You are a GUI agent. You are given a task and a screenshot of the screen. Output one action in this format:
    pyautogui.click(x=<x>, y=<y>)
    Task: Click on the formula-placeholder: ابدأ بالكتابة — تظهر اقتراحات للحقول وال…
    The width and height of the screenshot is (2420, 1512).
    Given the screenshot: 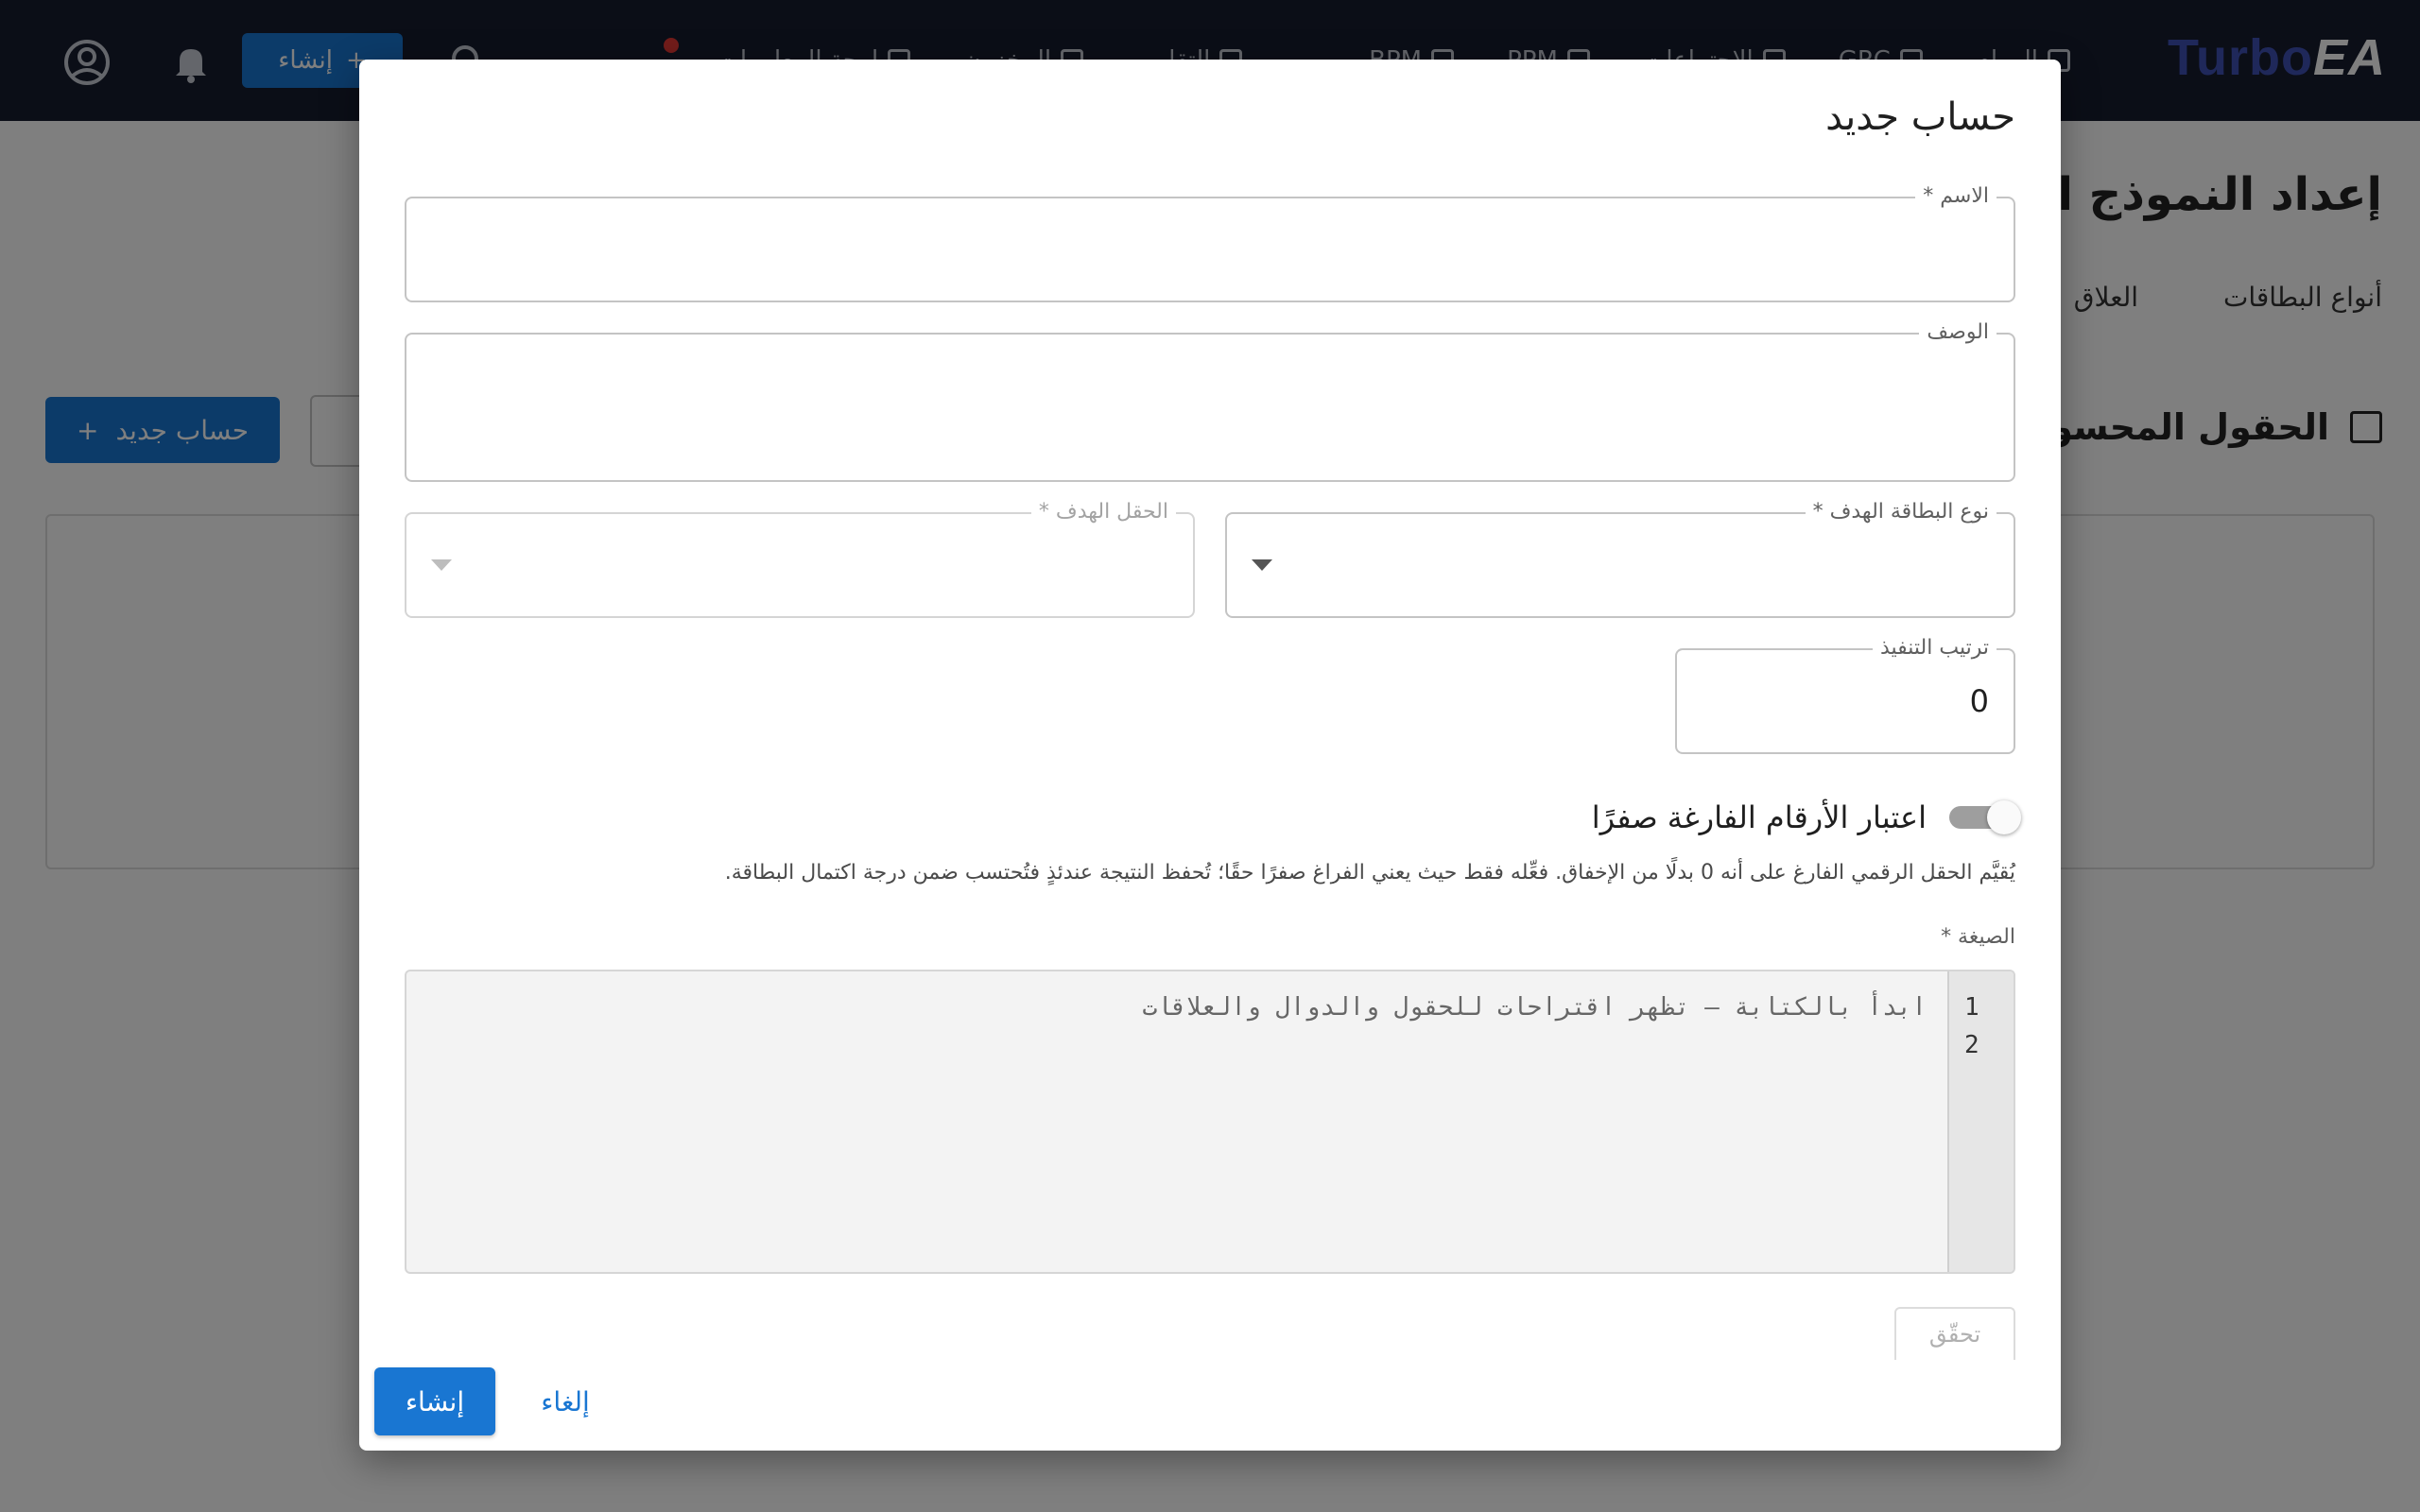 What is the action you would take?
    pyautogui.click(x=1534, y=1007)
    